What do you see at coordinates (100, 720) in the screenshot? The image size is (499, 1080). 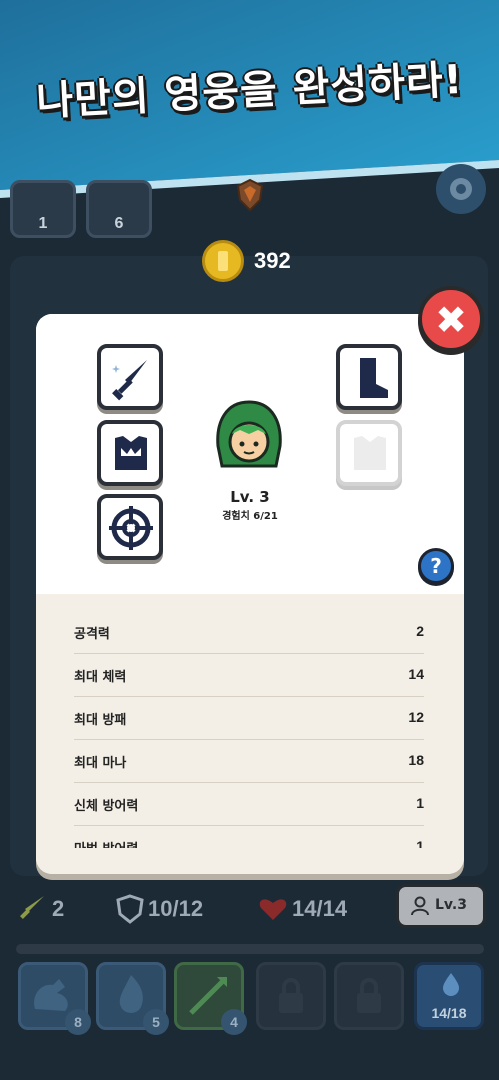 I see `stat-name: 최대 방패` at bounding box center [100, 720].